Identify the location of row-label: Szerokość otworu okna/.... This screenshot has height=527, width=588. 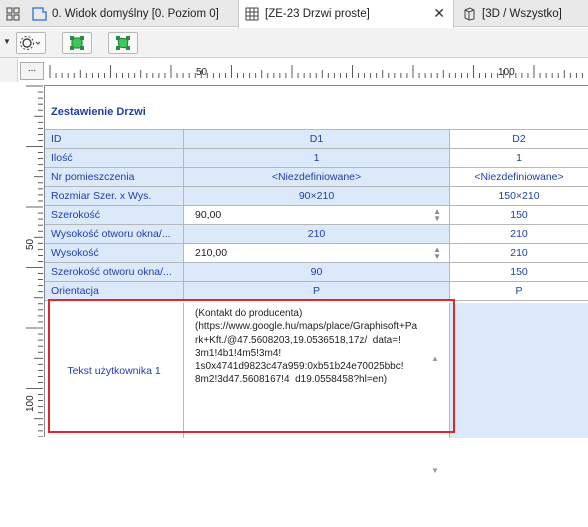
(114, 272).